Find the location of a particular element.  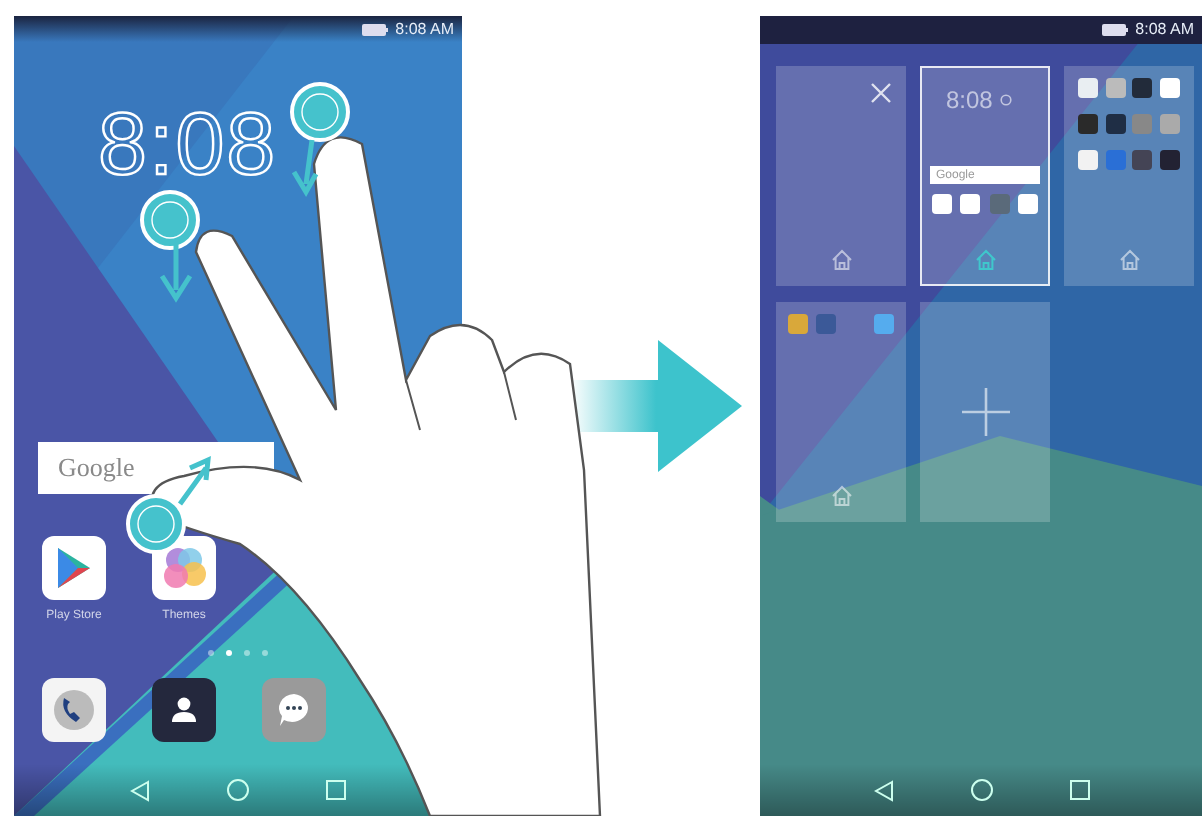

mini-clock: 8:08 is located at coordinates (969, 100).